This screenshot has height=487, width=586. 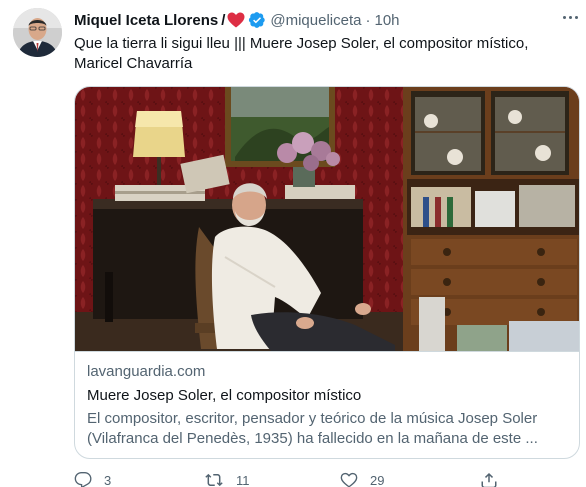 What do you see at coordinates (315, 20) in the screenshot?
I see `author-handle: @miqueliceta` at bounding box center [315, 20].